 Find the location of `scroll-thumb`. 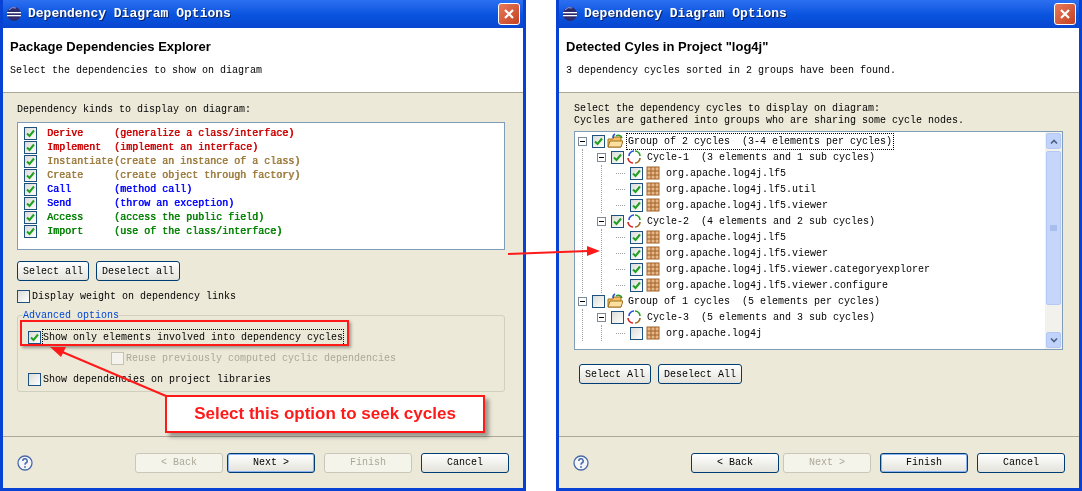

scroll-thumb is located at coordinates (1053, 228).